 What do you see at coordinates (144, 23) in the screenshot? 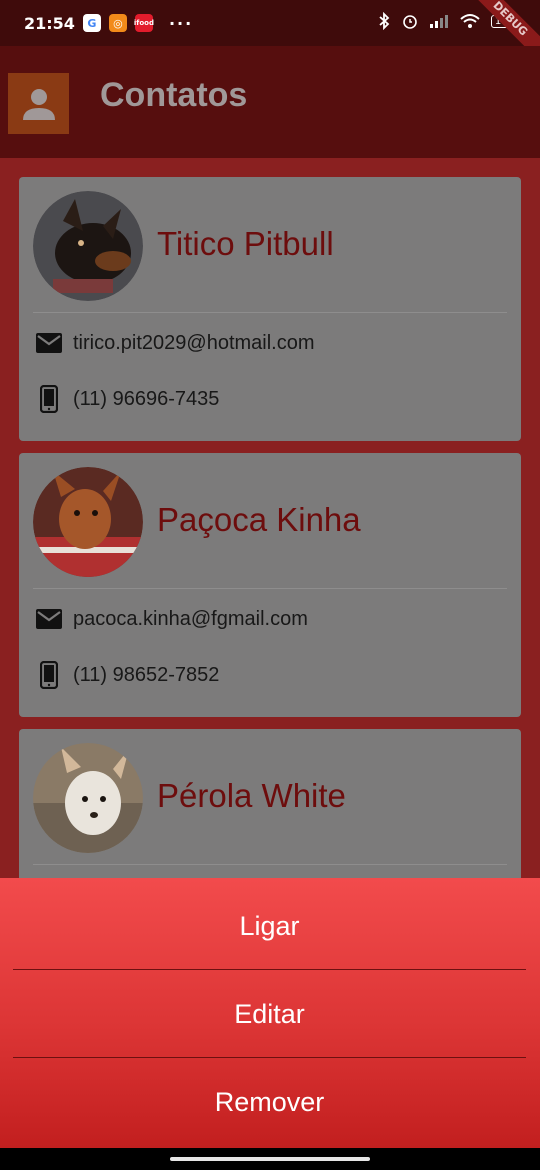
I see `ifood-app-icon: ifood` at bounding box center [144, 23].